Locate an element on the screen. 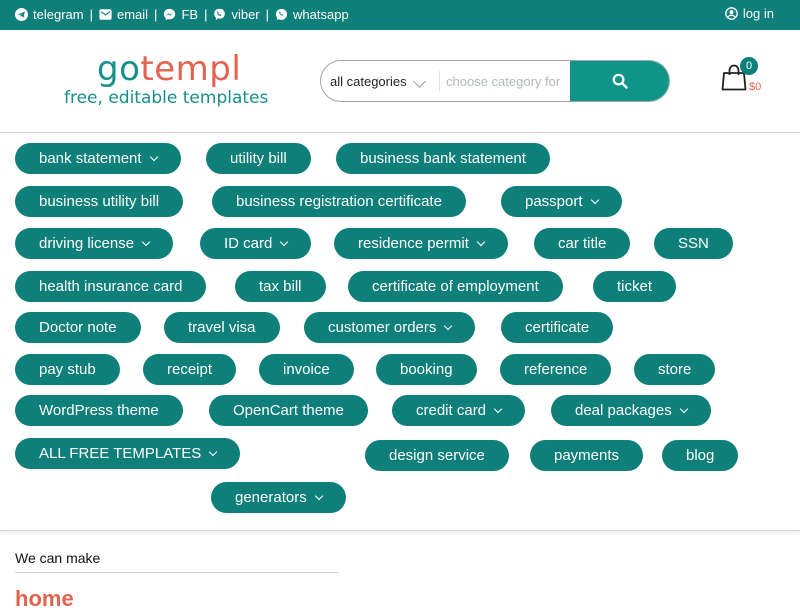  menu-item-deal-packages: deal packages is located at coordinates (631, 410).